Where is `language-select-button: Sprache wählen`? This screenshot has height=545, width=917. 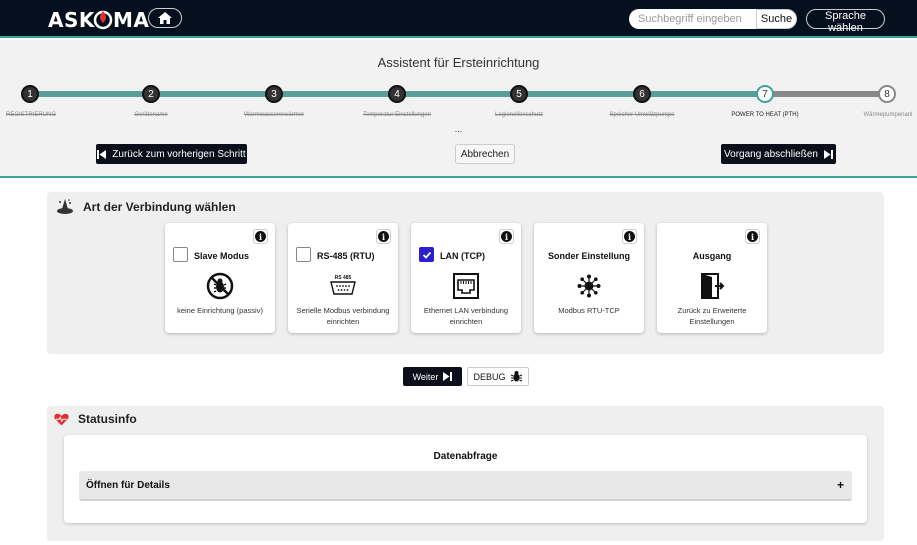 language-select-button: Sprache wählen is located at coordinates (845, 21).